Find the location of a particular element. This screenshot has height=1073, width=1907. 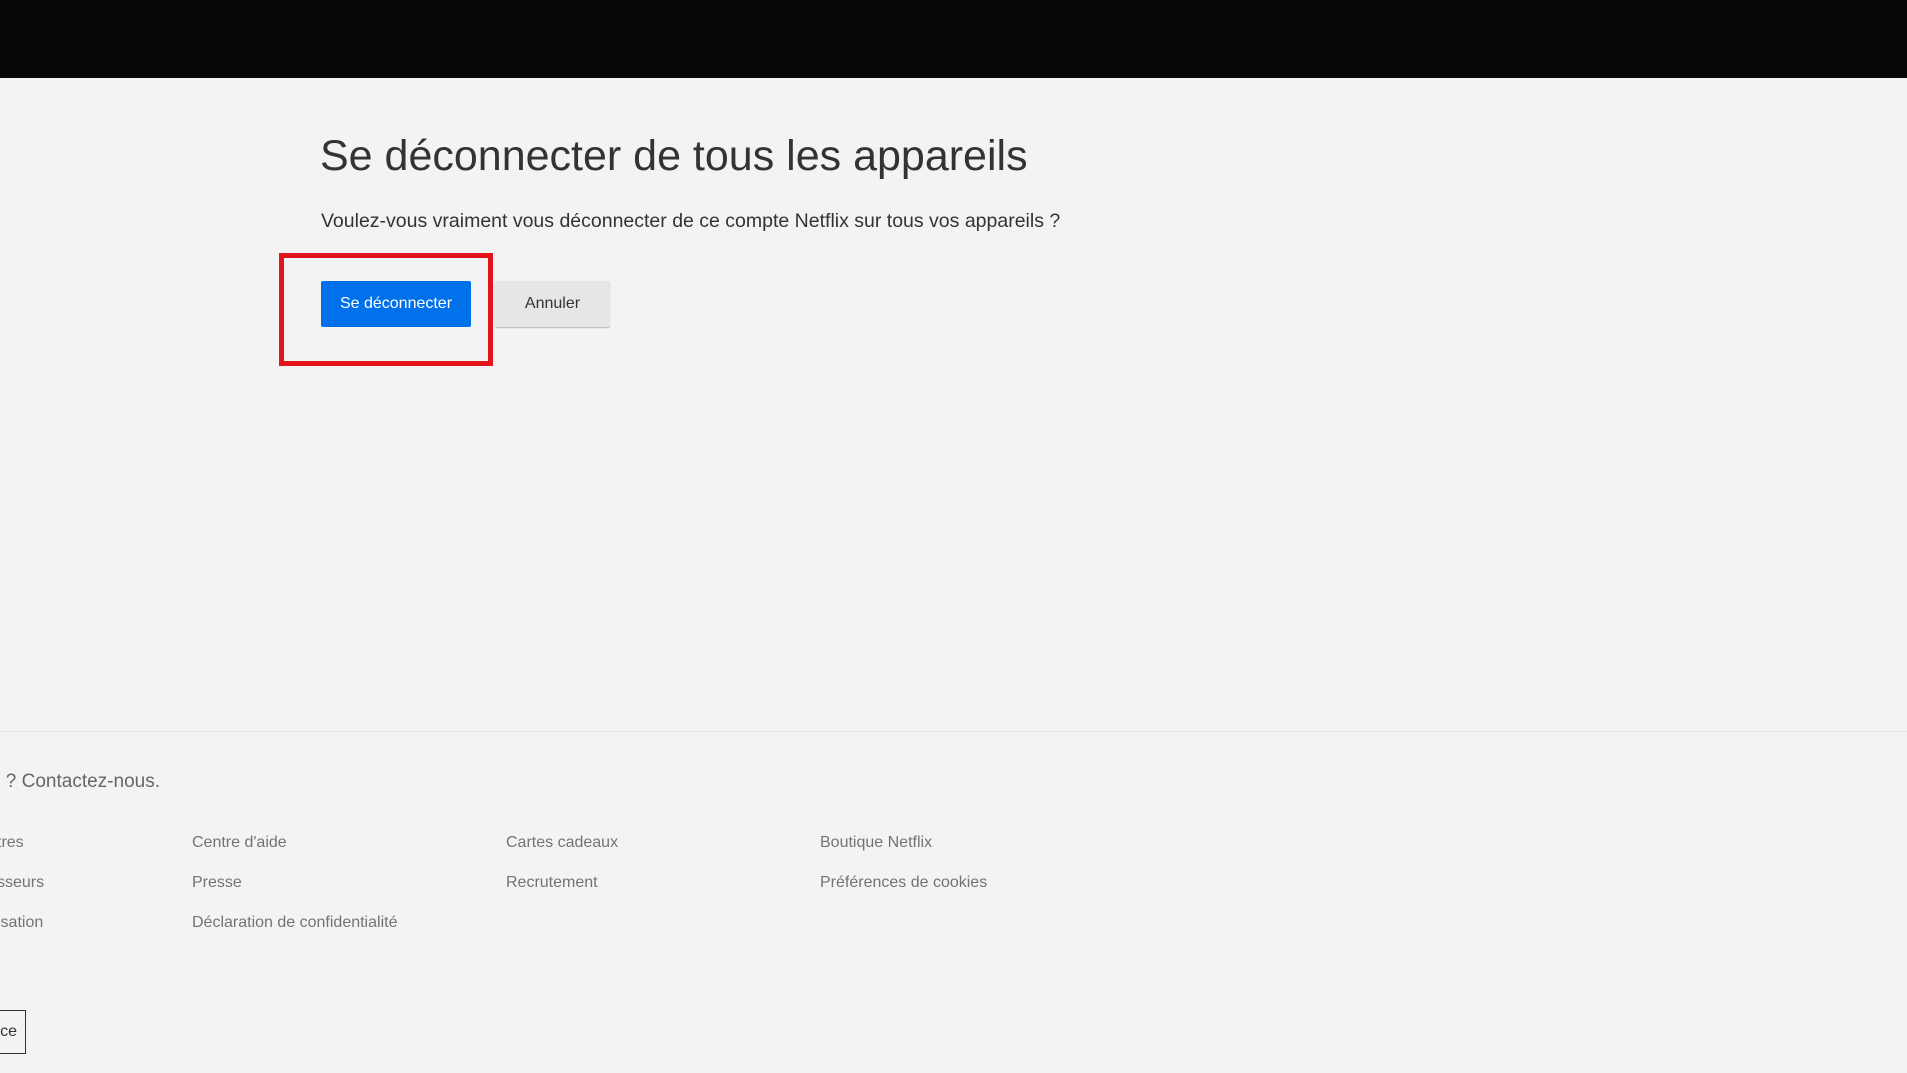

footer-link-help-center: Centre d'aide is located at coordinates (239, 843).